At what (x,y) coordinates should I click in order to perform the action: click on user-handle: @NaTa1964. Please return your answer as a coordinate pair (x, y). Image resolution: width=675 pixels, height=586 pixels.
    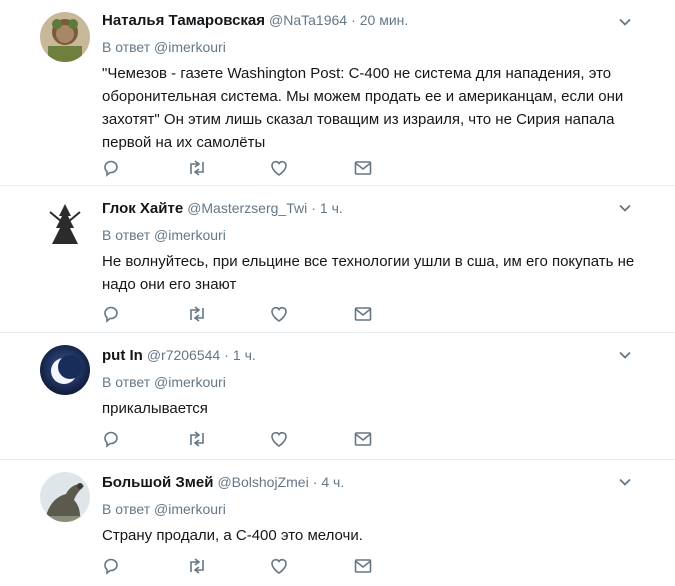
    Looking at the image, I should click on (308, 20).